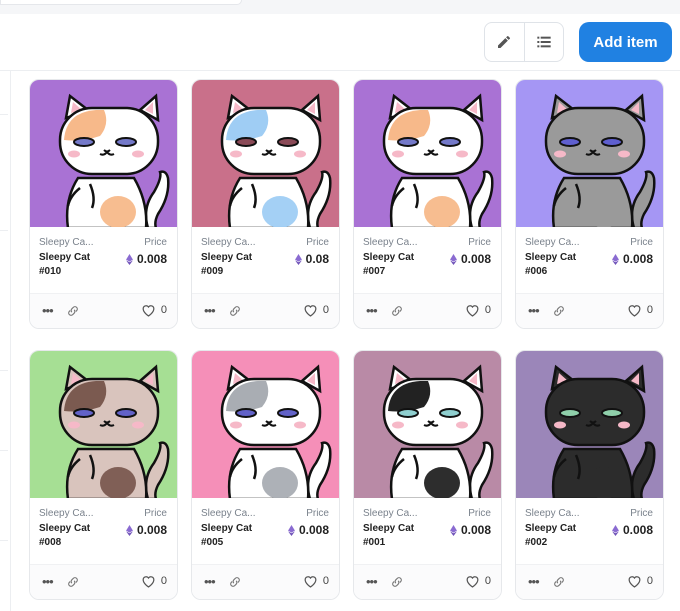  What do you see at coordinates (398, 265) in the screenshot?
I see `item-name: Sleepy Cat #007` at bounding box center [398, 265].